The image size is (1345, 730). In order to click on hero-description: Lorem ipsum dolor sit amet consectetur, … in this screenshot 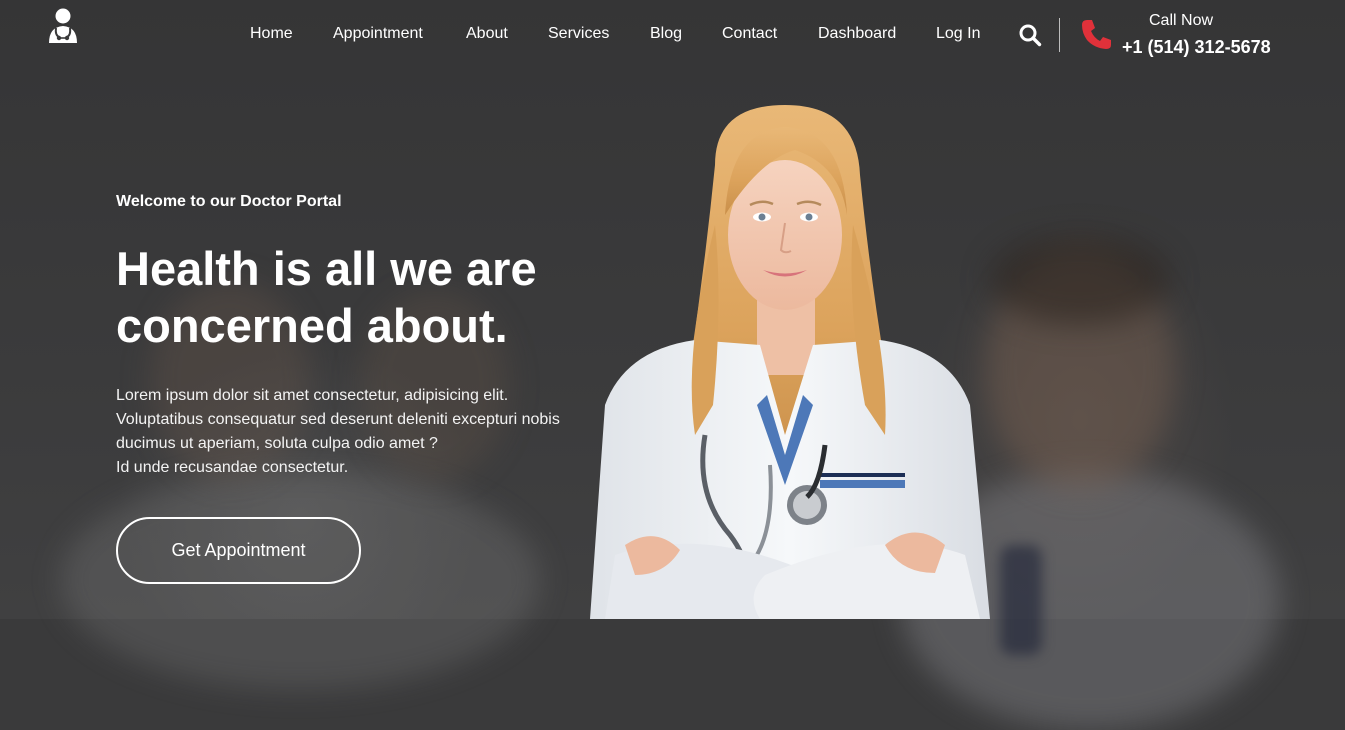, I will do `click(351, 432)`.